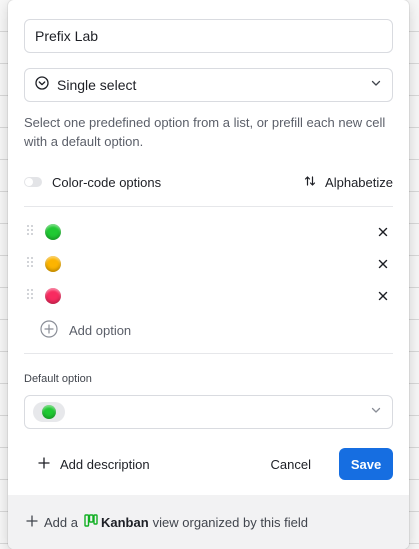 This screenshot has width=419, height=549. Describe the element at coordinates (291, 464) in the screenshot. I see `cancel-button: Cancel` at that location.